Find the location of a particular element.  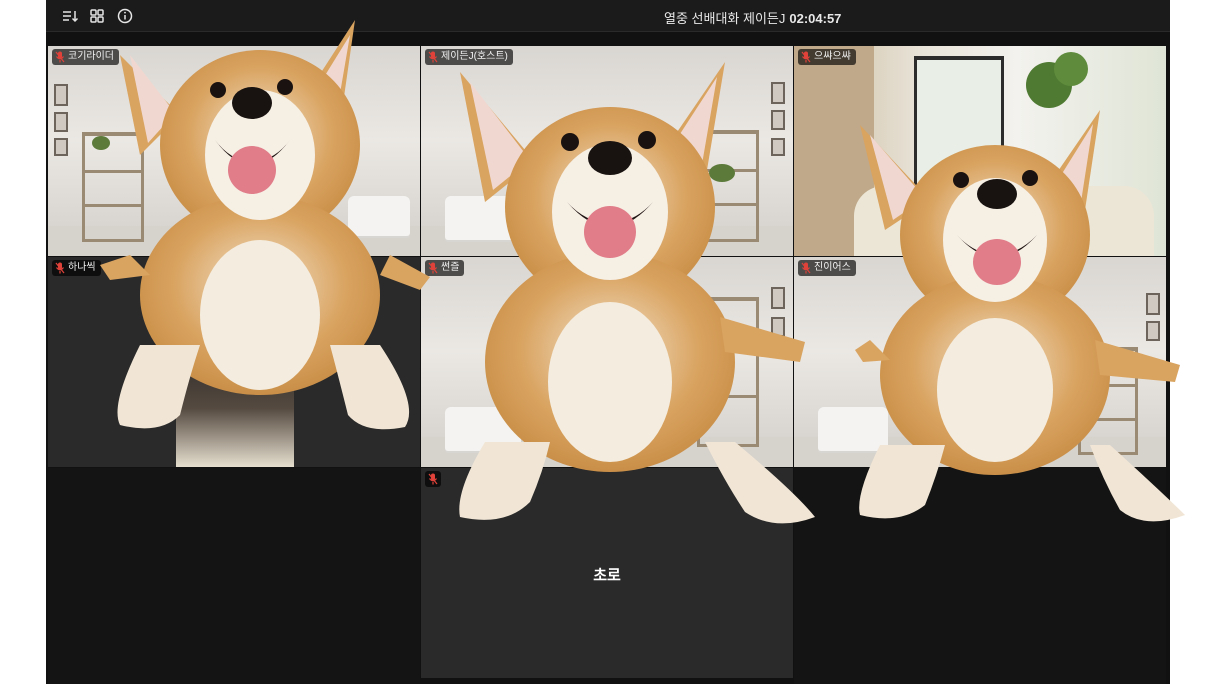

participant-name: 하나씩 is located at coordinates (82, 267).